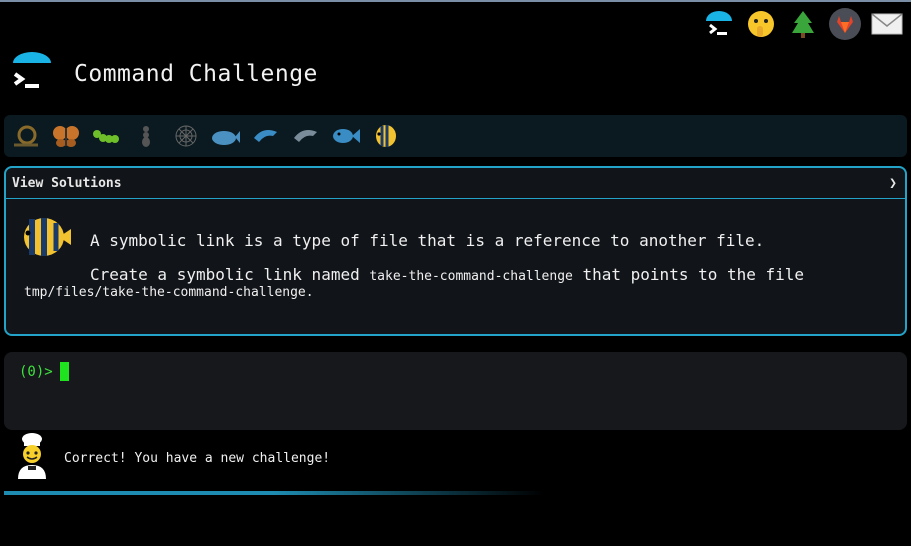 This screenshot has width=911, height=546. Describe the element at coordinates (36, 371) in the screenshot. I see `prompt-text: (0)>` at that location.